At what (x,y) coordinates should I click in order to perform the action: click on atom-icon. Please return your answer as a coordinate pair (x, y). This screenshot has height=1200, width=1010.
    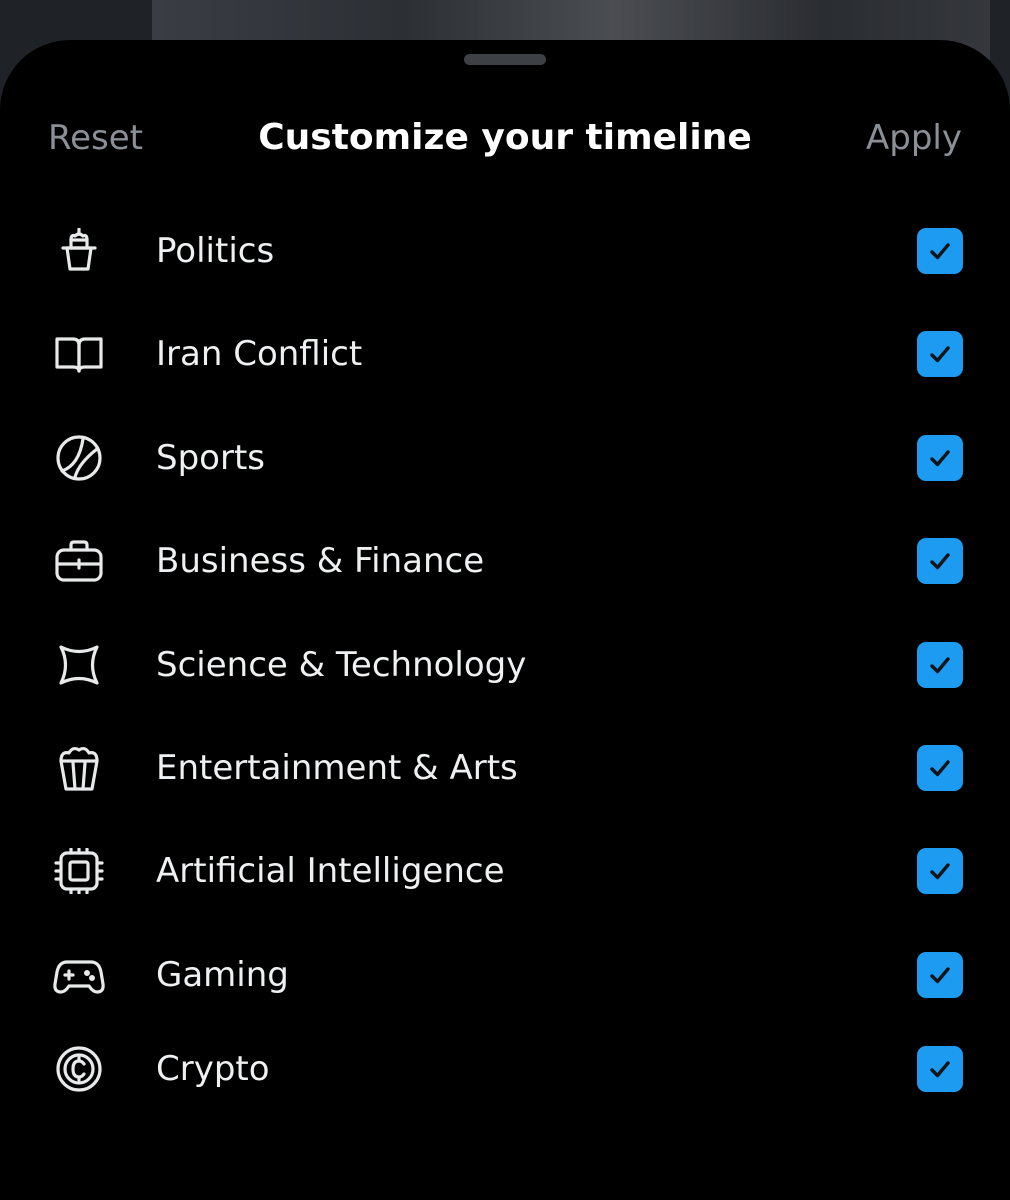
    Looking at the image, I should click on (79, 665).